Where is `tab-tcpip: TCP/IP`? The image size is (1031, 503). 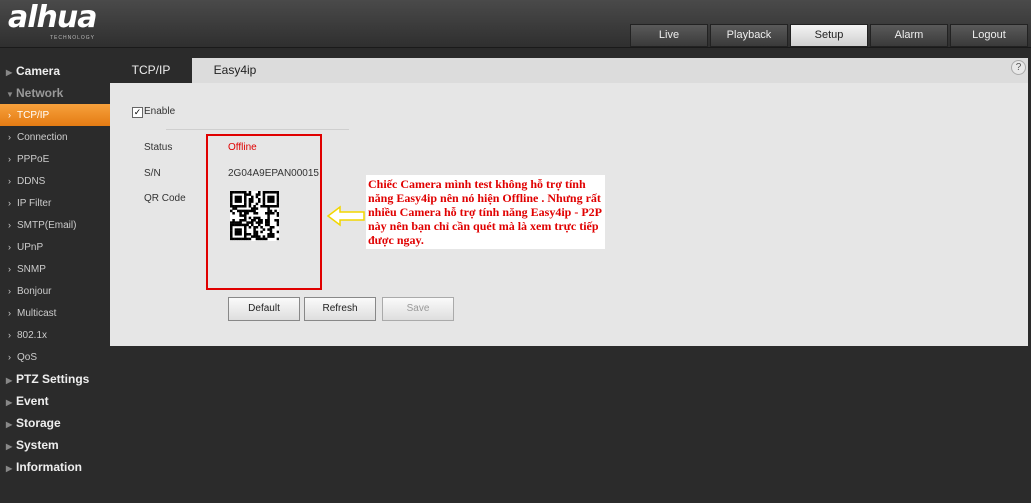 tab-tcpip: TCP/IP is located at coordinates (151, 70).